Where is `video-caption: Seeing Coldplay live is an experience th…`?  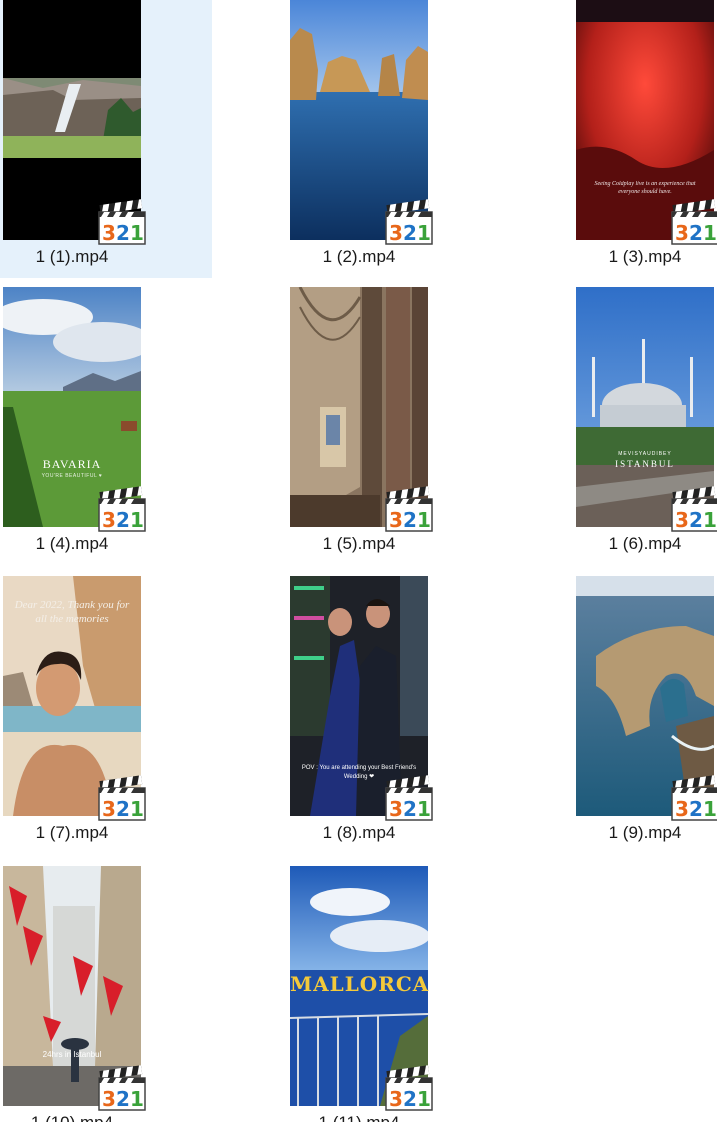
video-caption: Seeing Coldplay live is an experience th… is located at coordinates (645, 188).